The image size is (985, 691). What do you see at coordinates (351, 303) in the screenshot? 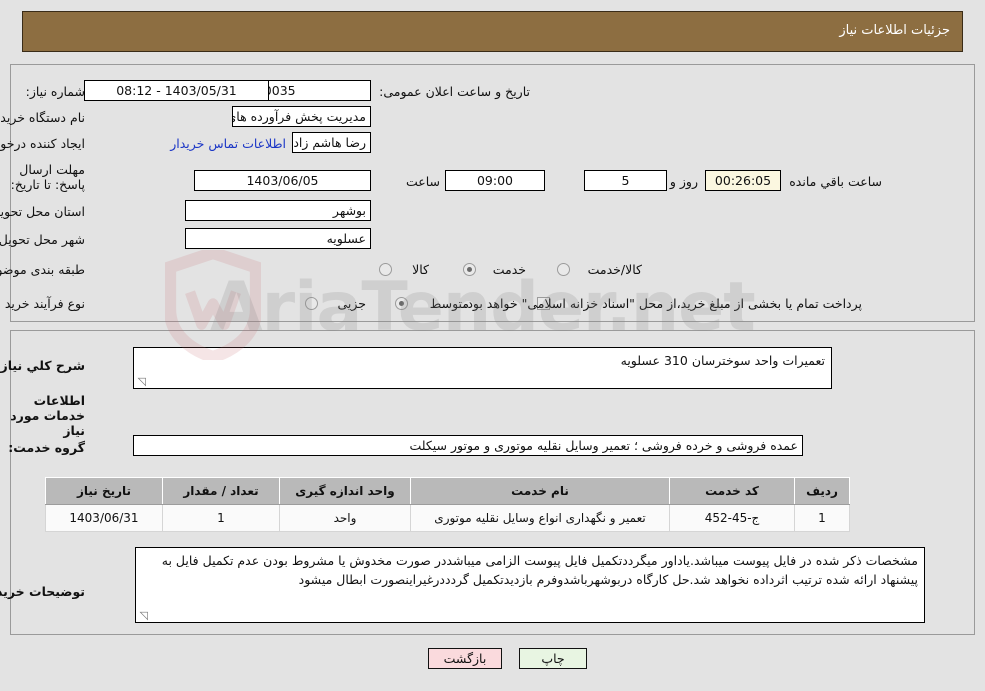
I see `radio-purchase-jozei-label: جزیی` at bounding box center [351, 303].